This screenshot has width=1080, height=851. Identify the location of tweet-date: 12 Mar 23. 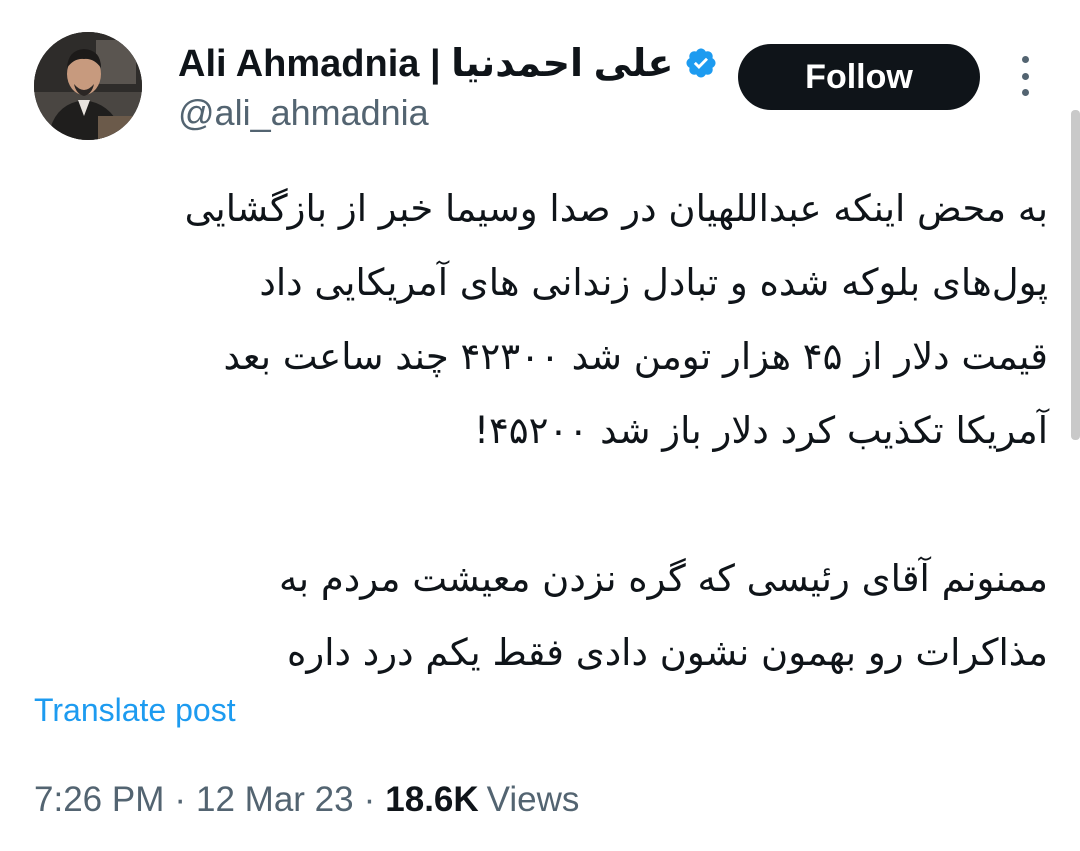
(275, 800).